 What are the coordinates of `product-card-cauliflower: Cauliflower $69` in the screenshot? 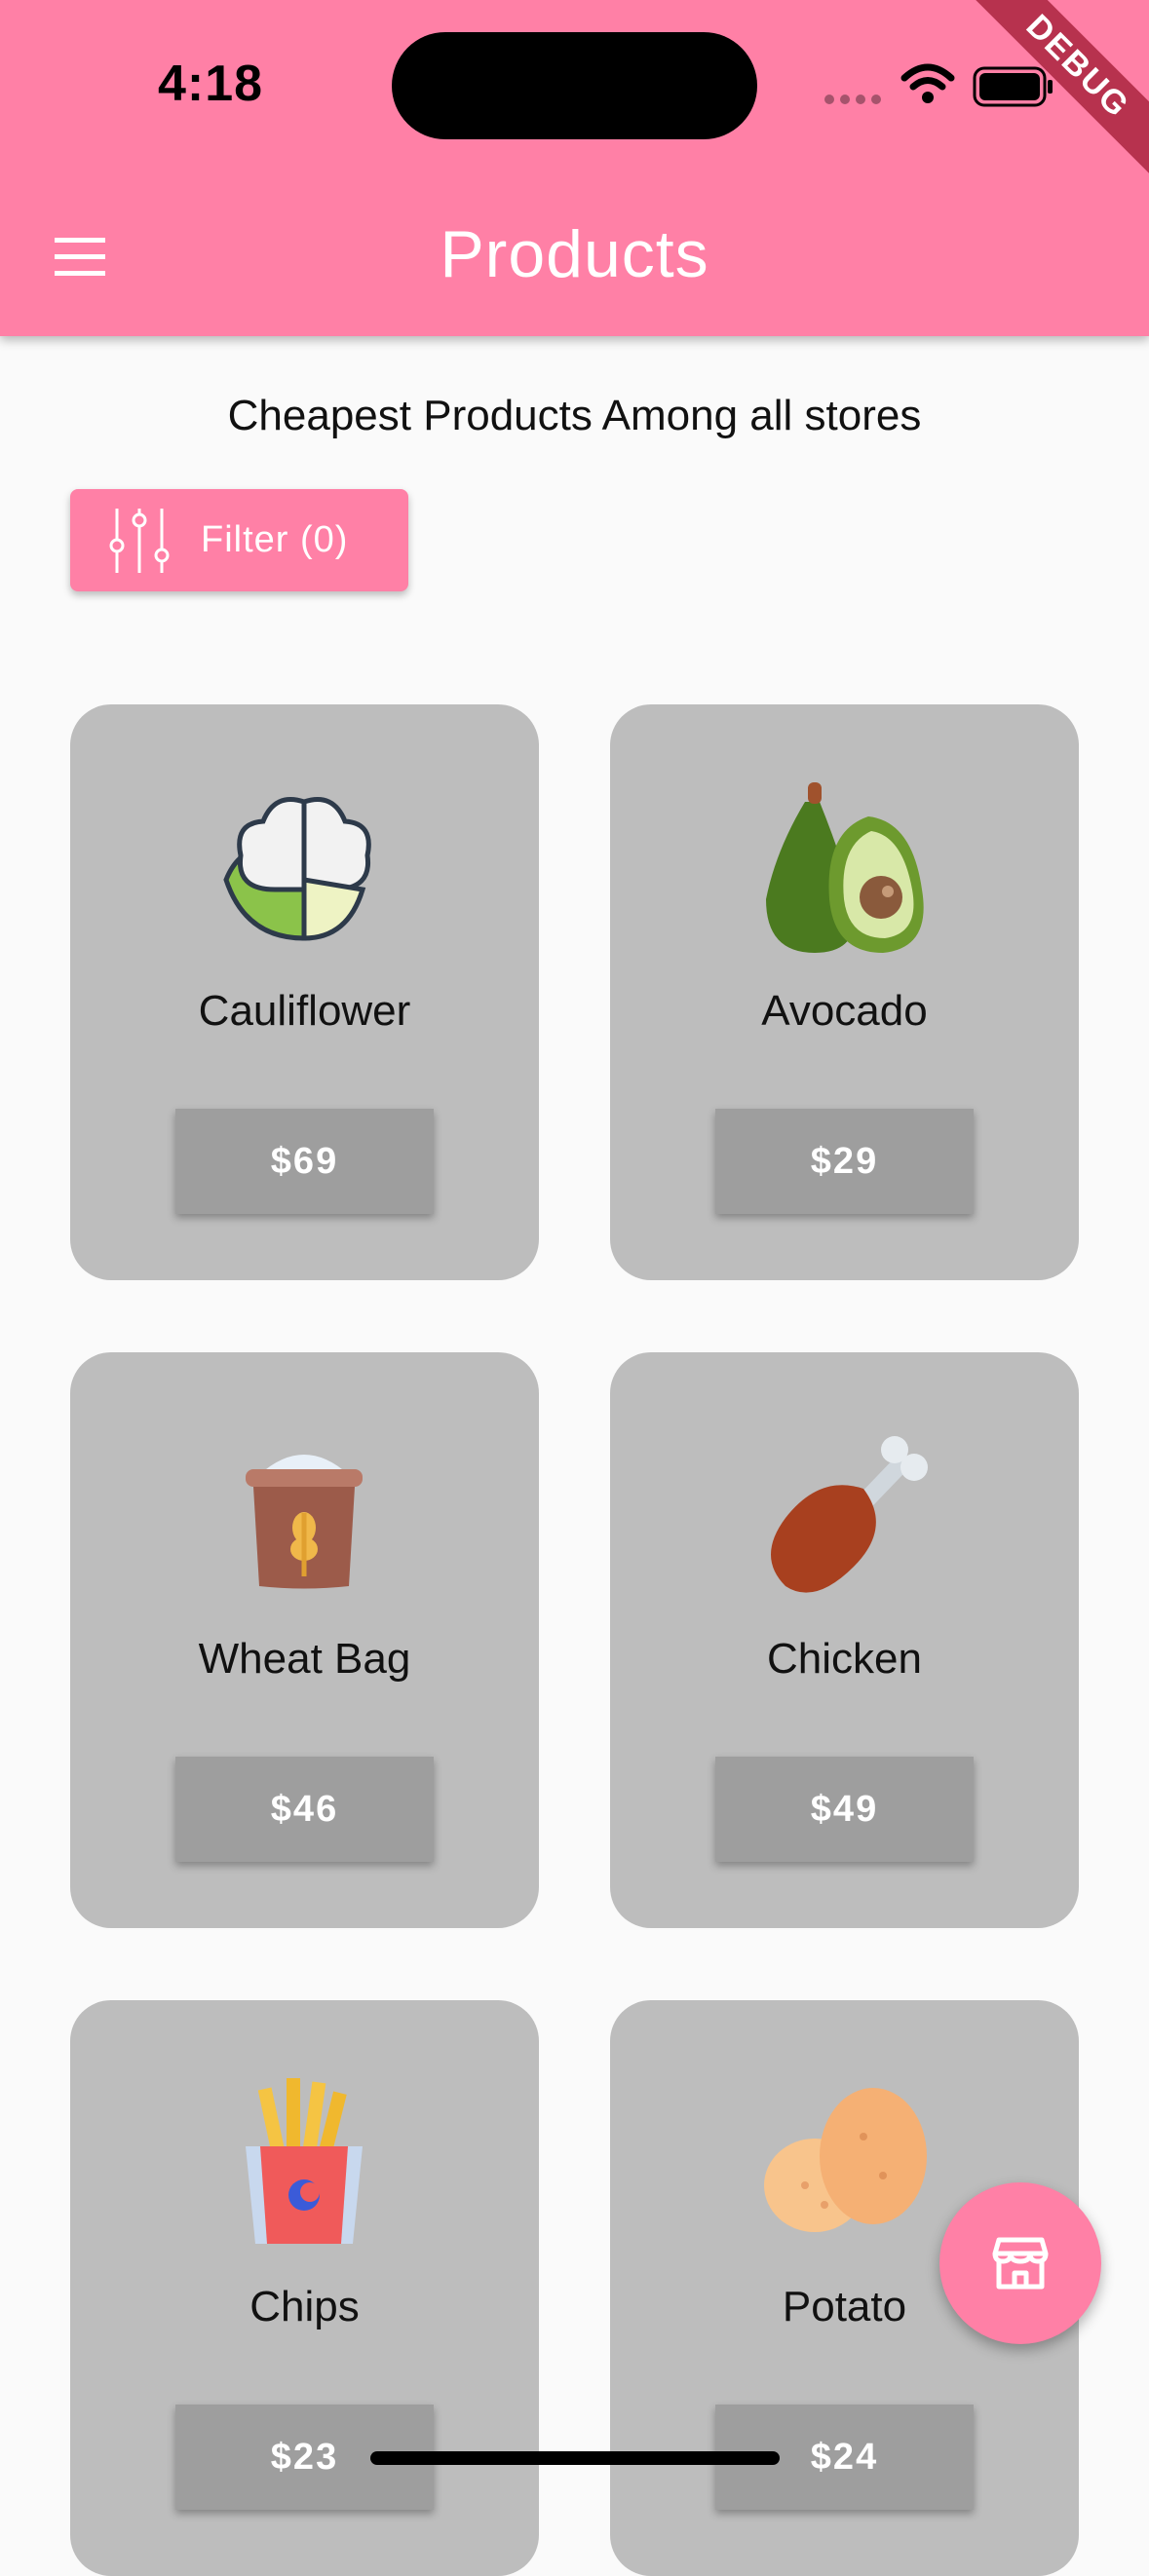 It's located at (304, 992).